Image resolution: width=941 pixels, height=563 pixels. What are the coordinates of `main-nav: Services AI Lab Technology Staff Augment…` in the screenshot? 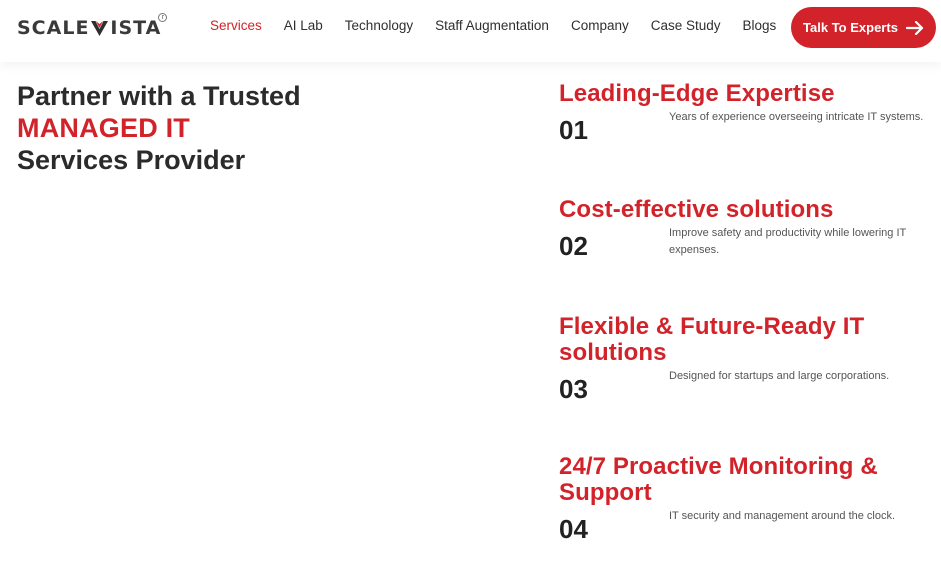 It's located at (504, 26).